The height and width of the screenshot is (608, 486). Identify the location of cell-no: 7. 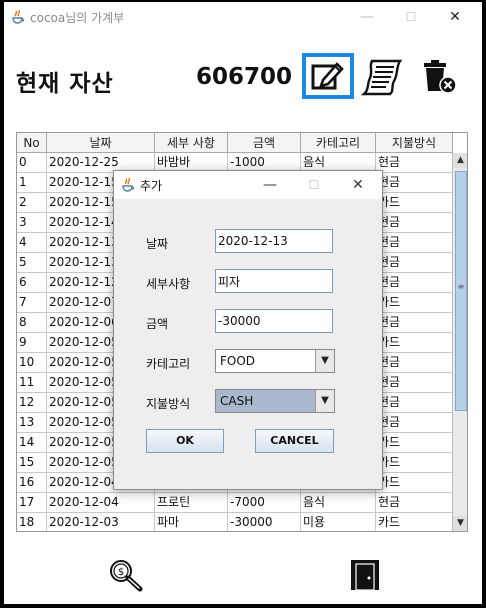
(32, 303).